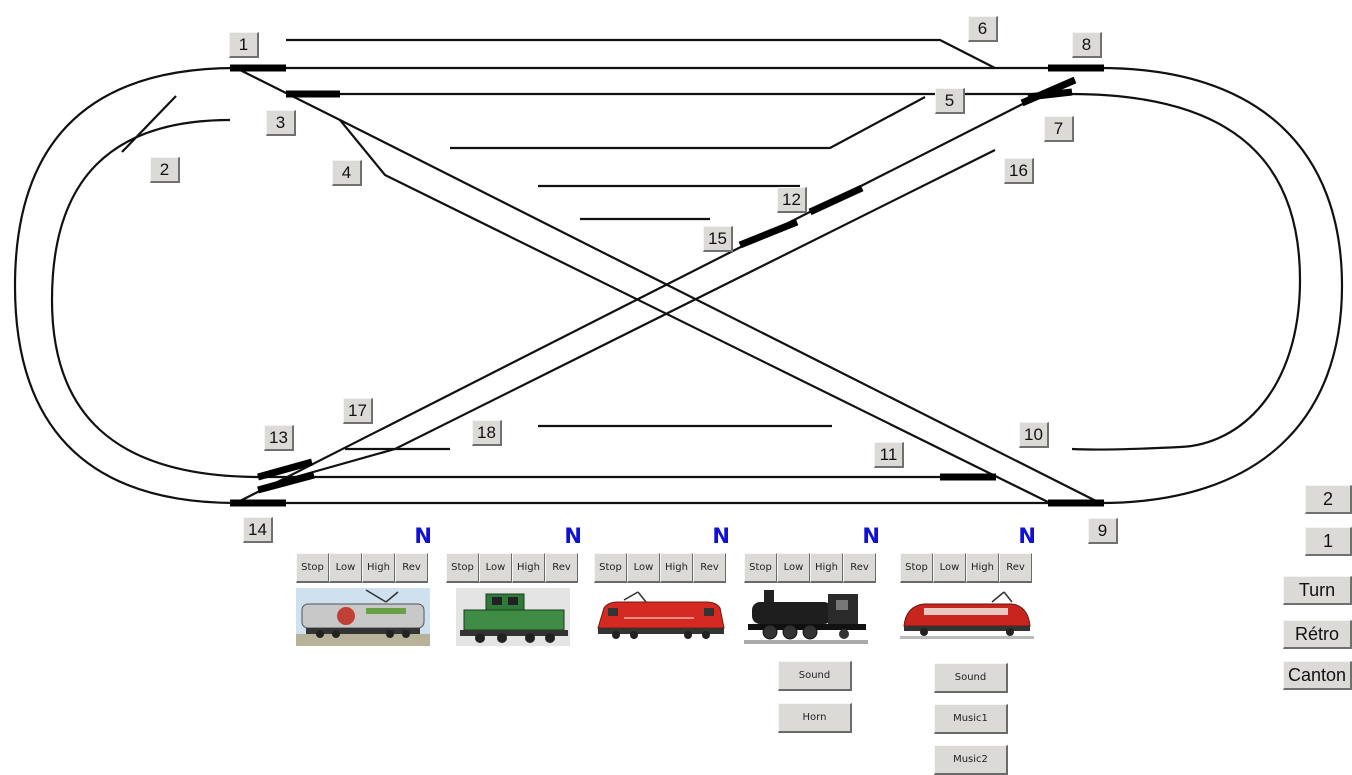  What do you see at coordinates (950, 101) in the screenshot?
I see `switch-button-5: 5` at bounding box center [950, 101].